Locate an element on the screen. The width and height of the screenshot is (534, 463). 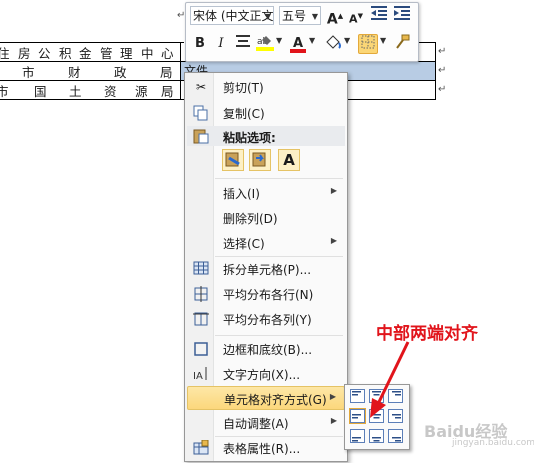
paste-merge-formatting-button is located at coordinates (260, 160).